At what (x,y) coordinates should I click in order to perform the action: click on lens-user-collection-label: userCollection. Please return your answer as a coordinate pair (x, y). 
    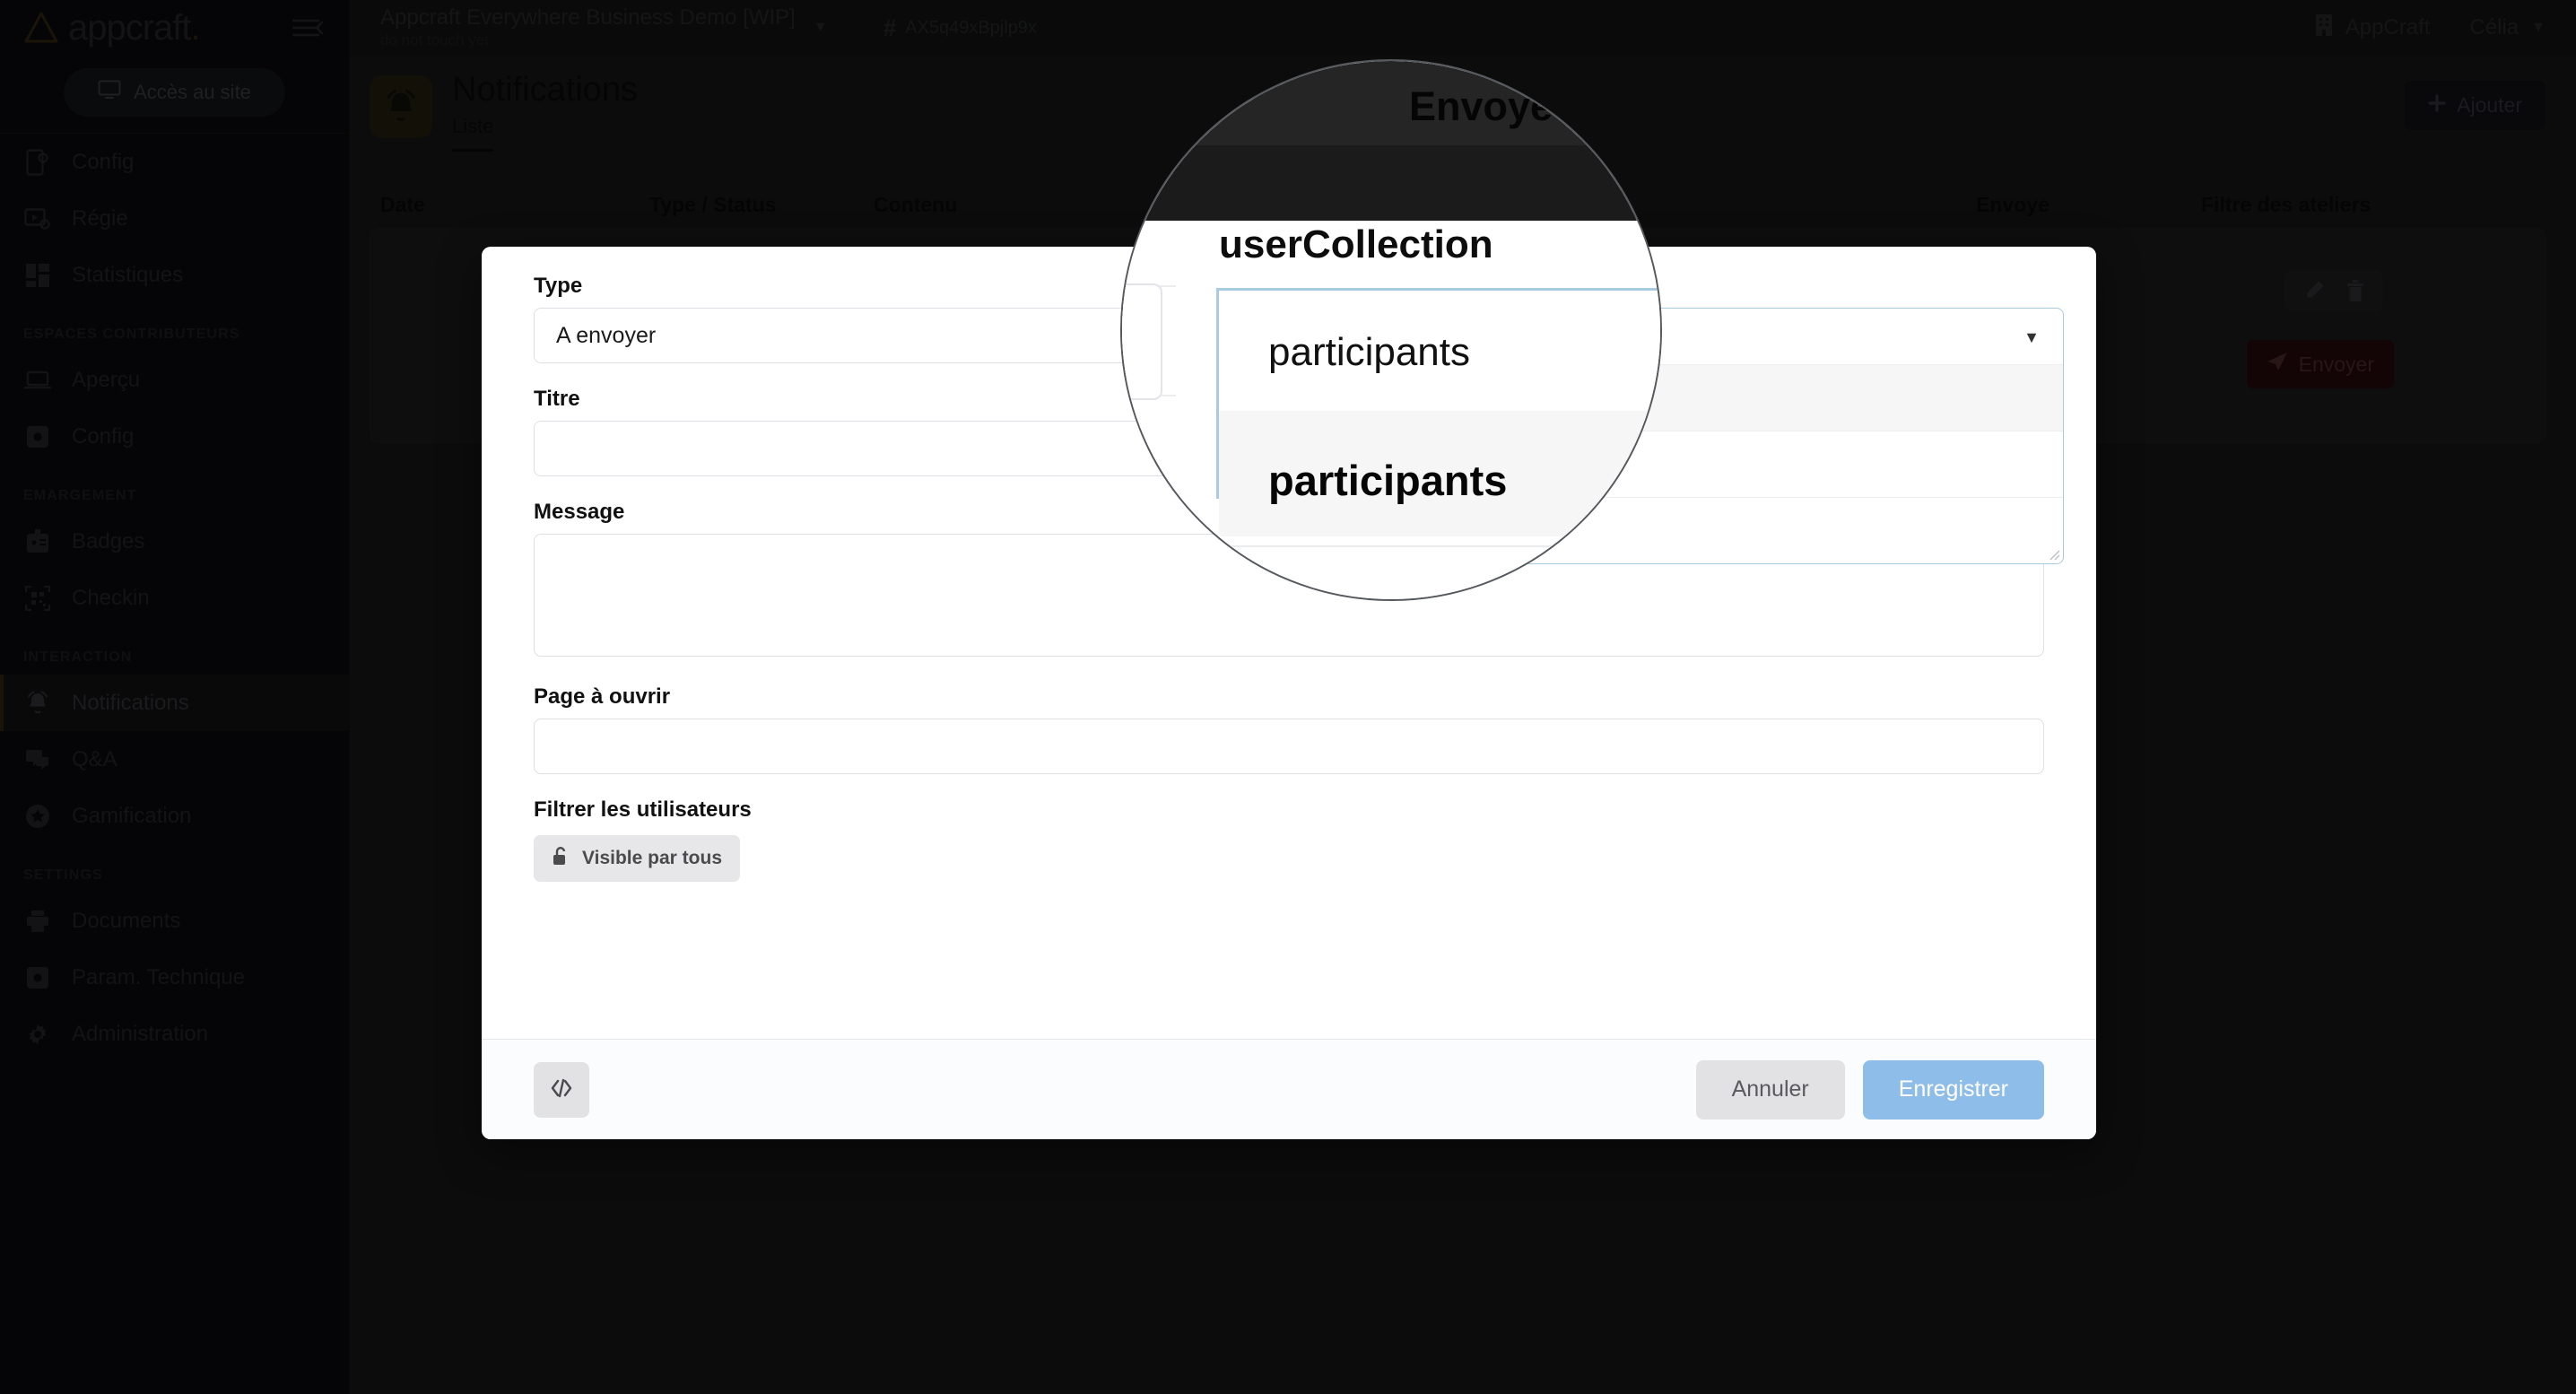
    Looking at the image, I should click on (1356, 244).